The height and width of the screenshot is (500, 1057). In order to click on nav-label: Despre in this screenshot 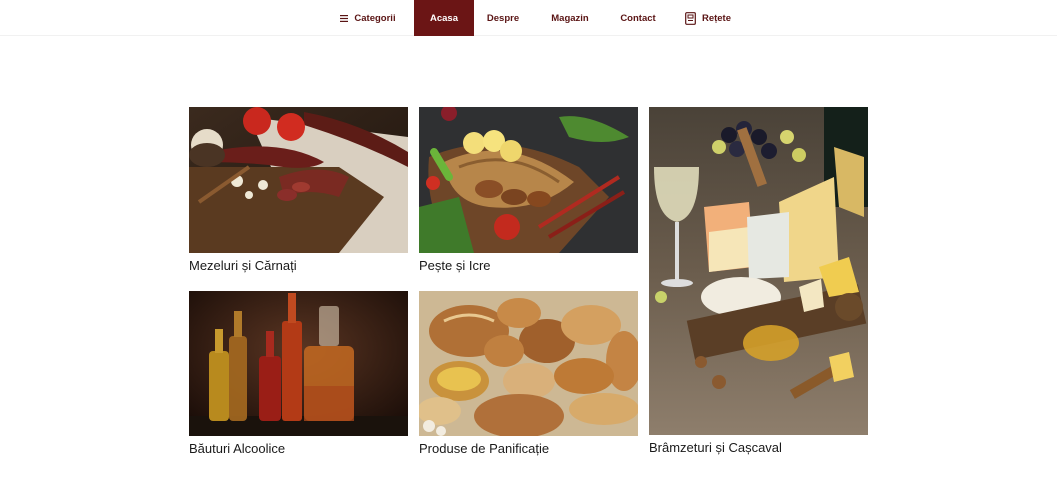, I will do `click(503, 18)`.